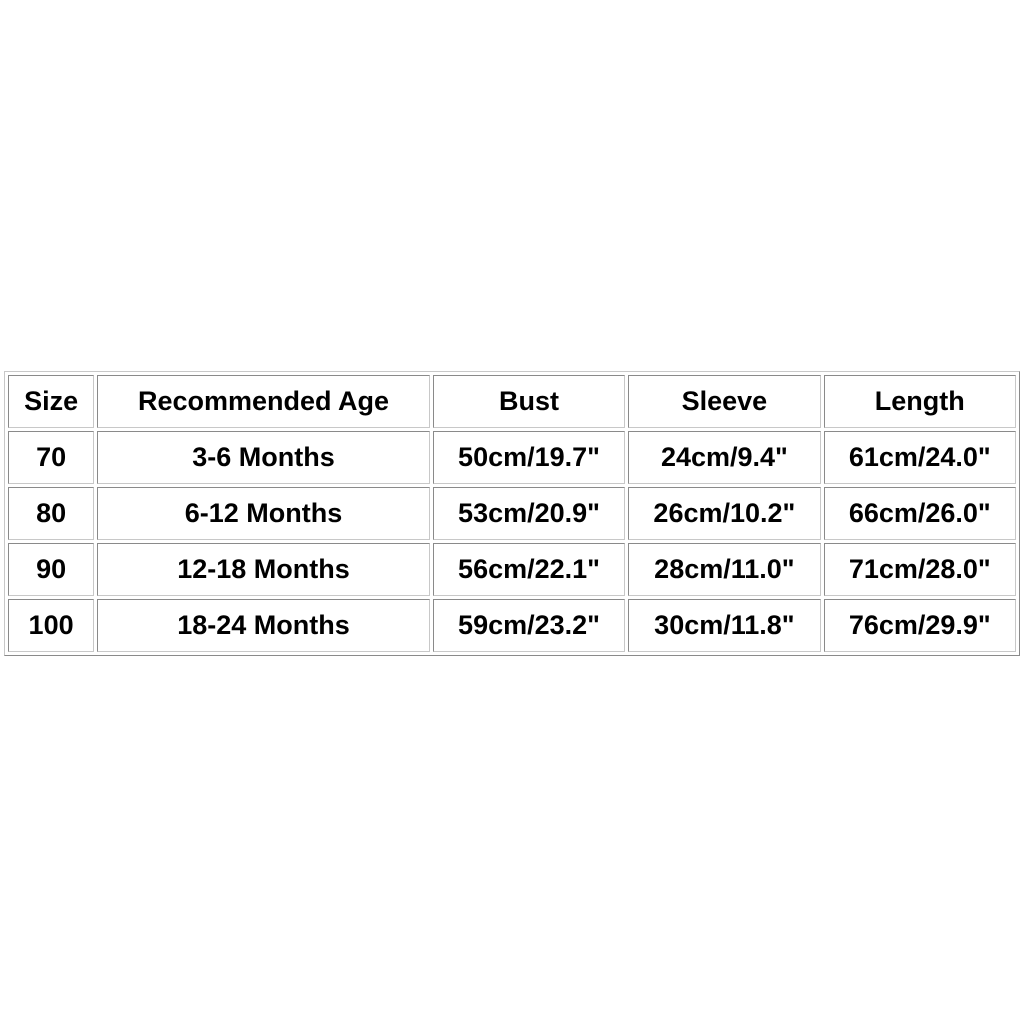  I want to click on header-recommended-age: Recommended Age, so click(263, 401).